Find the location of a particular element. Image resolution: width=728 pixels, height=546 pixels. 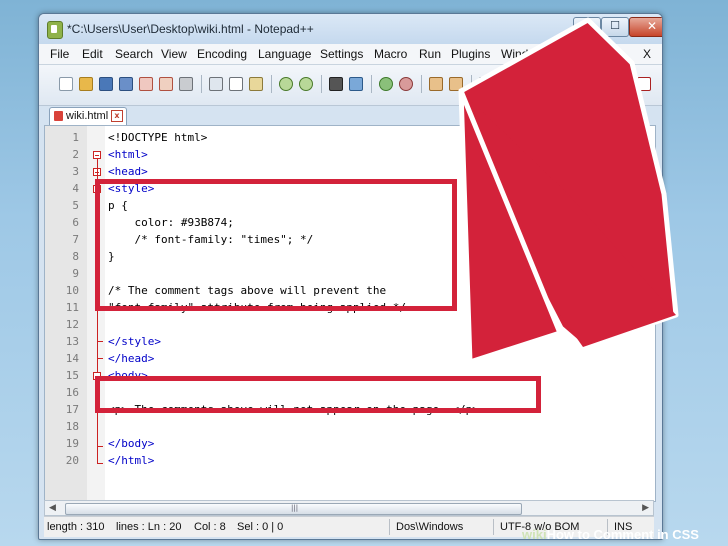

status-length: length : 310 is located at coordinates (76, 527).